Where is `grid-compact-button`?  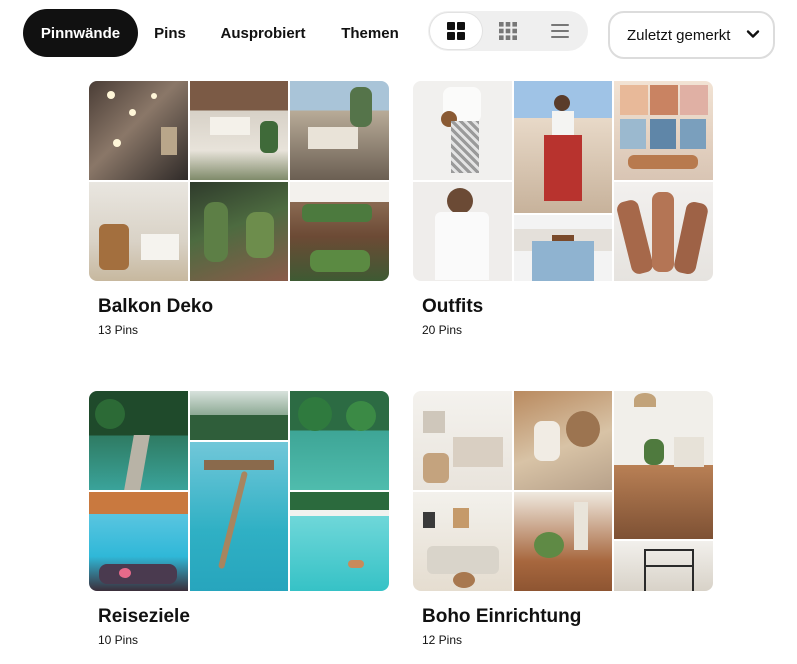
grid-compact-button is located at coordinates (508, 31).